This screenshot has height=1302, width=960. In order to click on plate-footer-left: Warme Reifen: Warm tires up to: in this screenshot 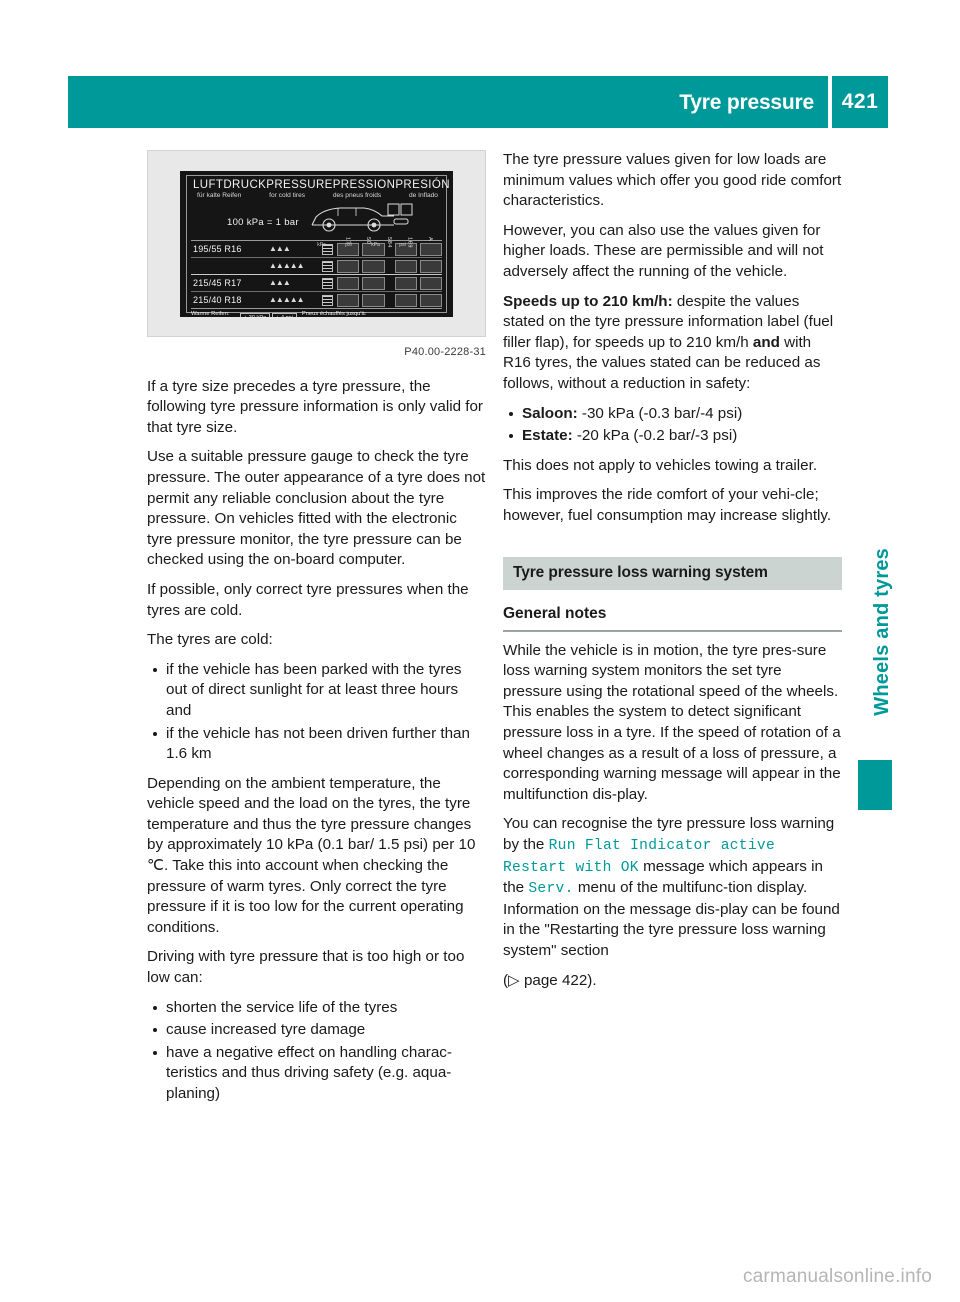, I will do `click(210, 314)`.